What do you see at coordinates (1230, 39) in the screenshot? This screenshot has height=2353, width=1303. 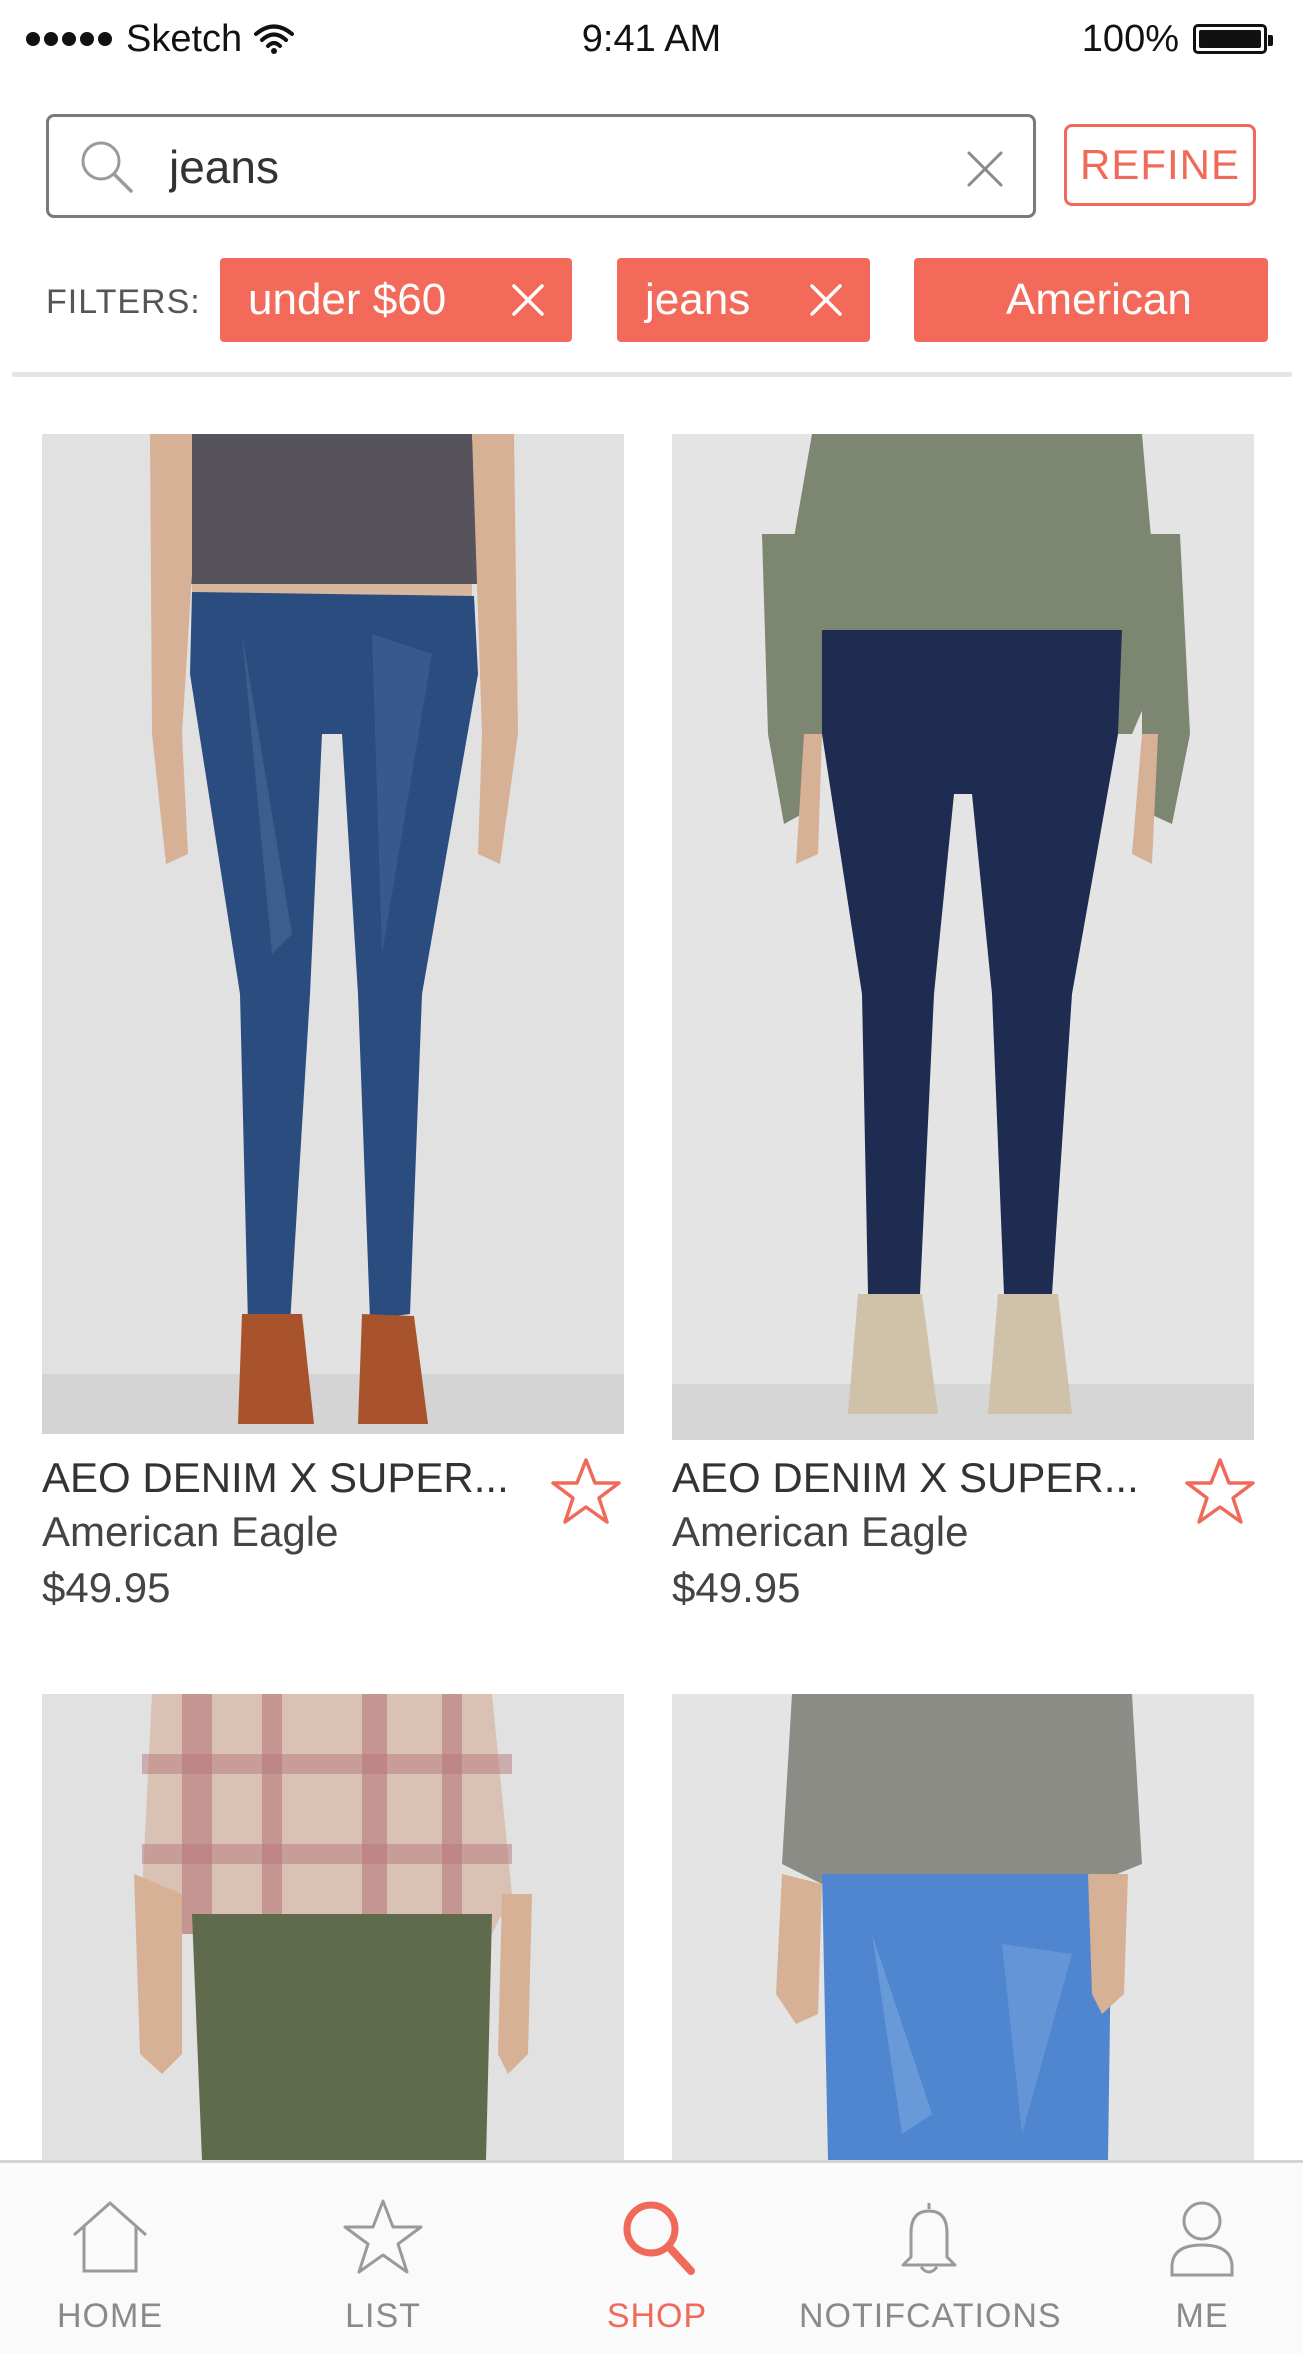 I see `battery-level` at bounding box center [1230, 39].